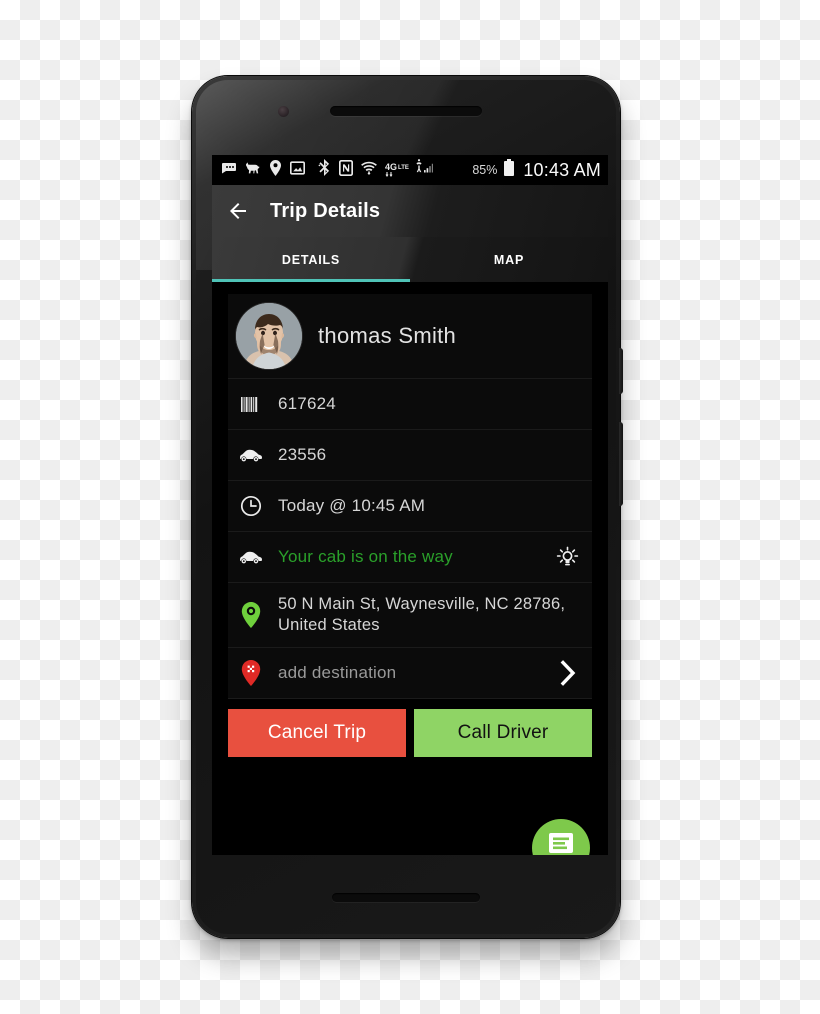 Image resolution: width=820 pixels, height=1014 pixels. What do you see at coordinates (410, 211) in the screenshot?
I see `app-bar: Trip Details` at bounding box center [410, 211].